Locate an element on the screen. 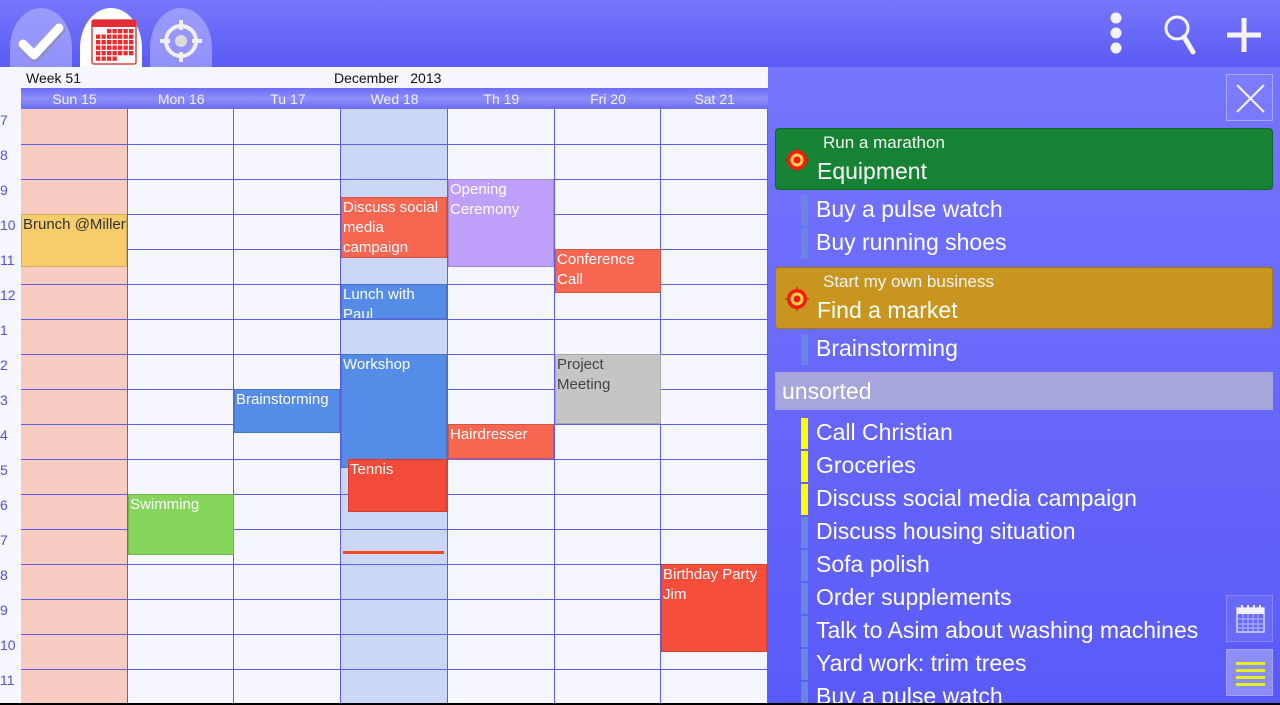 Image resolution: width=1280 pixels, height=705 pixels. task-item: Talk to Asim about washing machines is located at coordinates (1021, 631).